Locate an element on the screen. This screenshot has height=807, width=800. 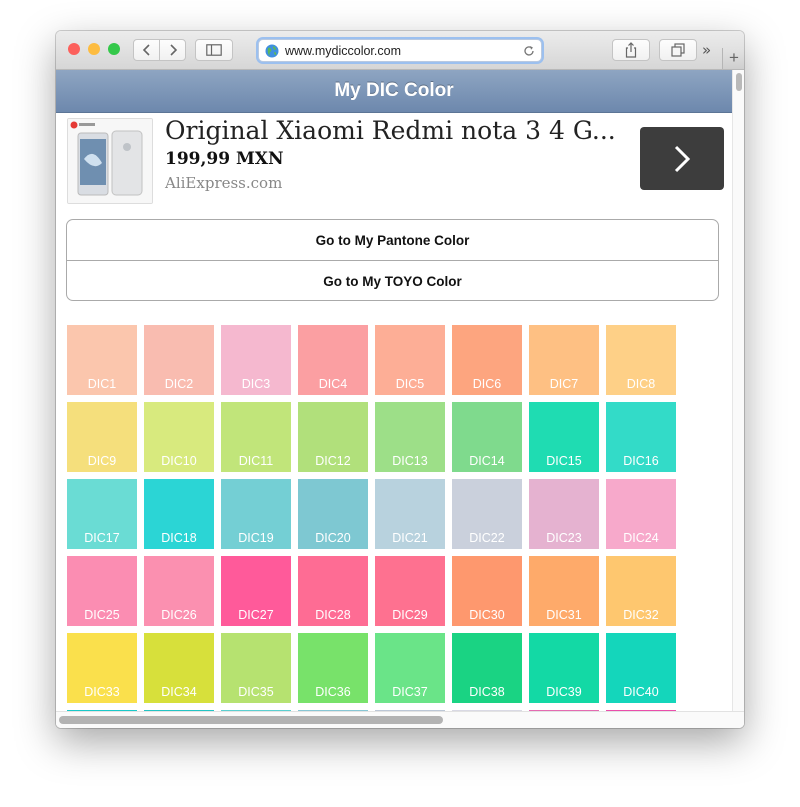
color-swatch-label: DIC18 is located at coordinates (179, 538).